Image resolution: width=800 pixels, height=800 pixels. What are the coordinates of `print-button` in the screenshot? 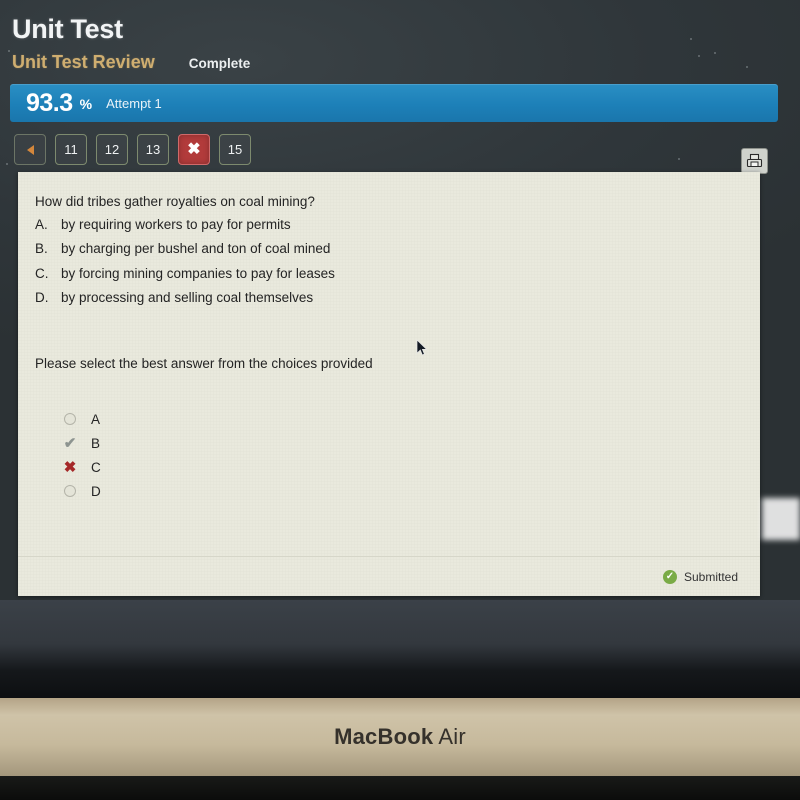 It's located at (754, 161).